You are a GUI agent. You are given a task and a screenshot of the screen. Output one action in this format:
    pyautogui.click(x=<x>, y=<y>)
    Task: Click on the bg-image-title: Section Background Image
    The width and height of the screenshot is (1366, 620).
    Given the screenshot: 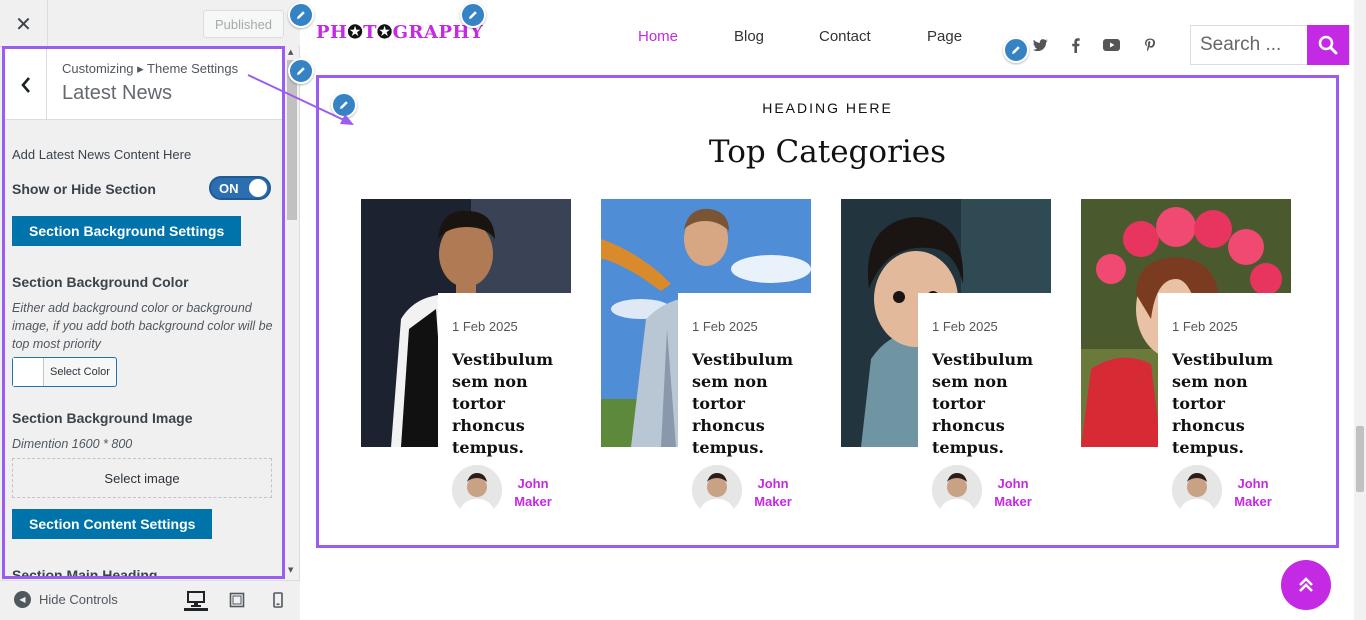 What is the action you would take?
    pyautogui.click(x=102, y=418)
    